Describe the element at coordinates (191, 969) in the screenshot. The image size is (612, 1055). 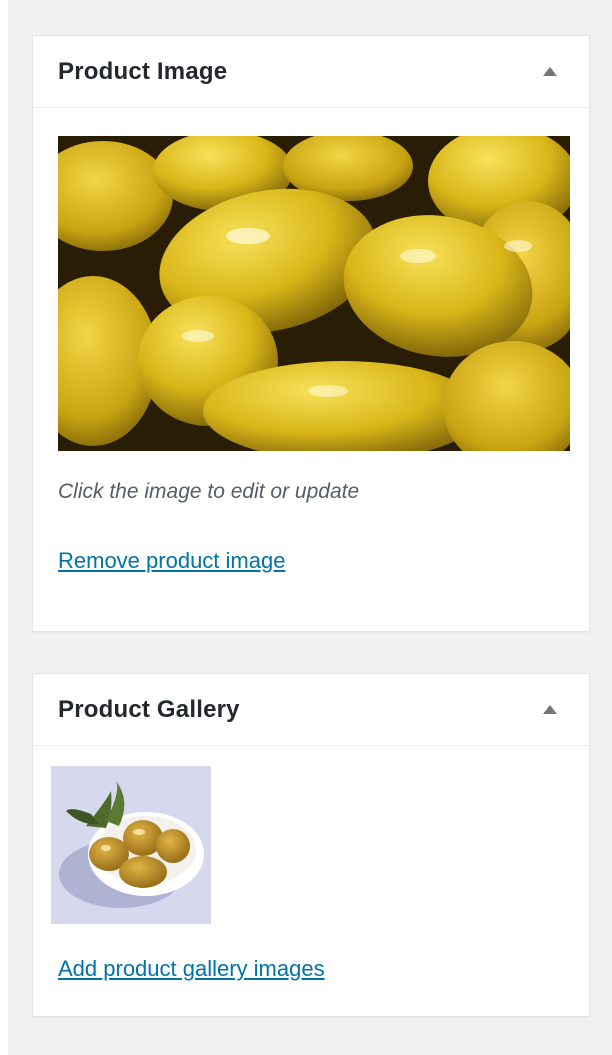
I see `add-gallery-images-link: Add product gallery images` at that location.